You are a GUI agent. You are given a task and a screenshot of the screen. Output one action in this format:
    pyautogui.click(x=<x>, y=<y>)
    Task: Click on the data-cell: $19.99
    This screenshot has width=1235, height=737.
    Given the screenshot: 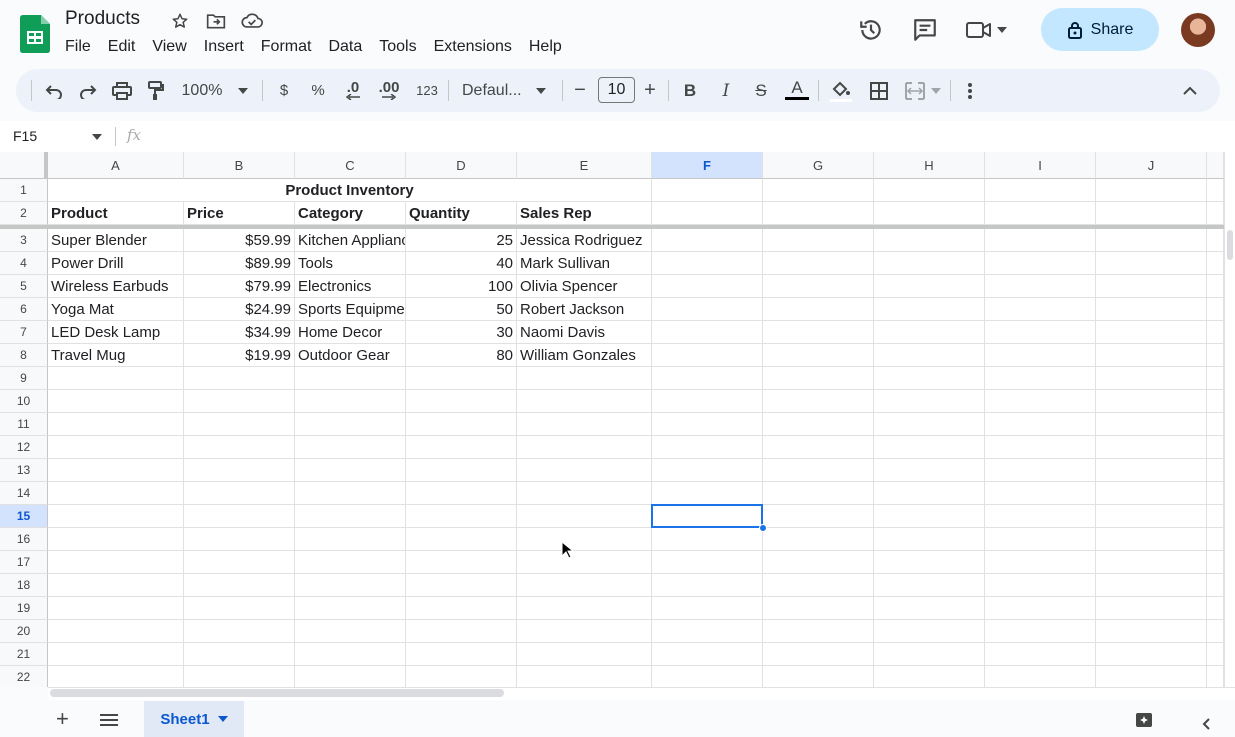 What is the action you would take?
    pyautogui.click(x=239, y=355)
    